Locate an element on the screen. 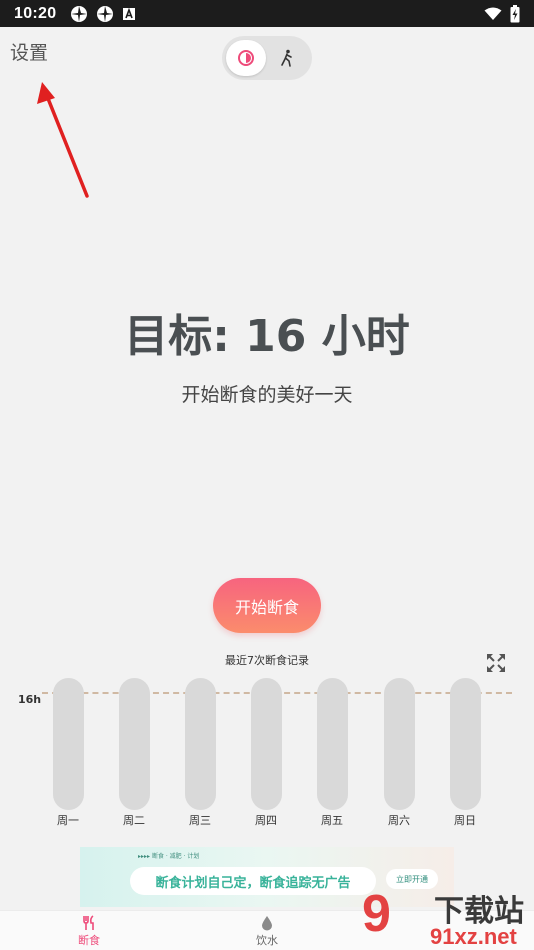  day-label: 周四 is located at coordinates (266, 820).